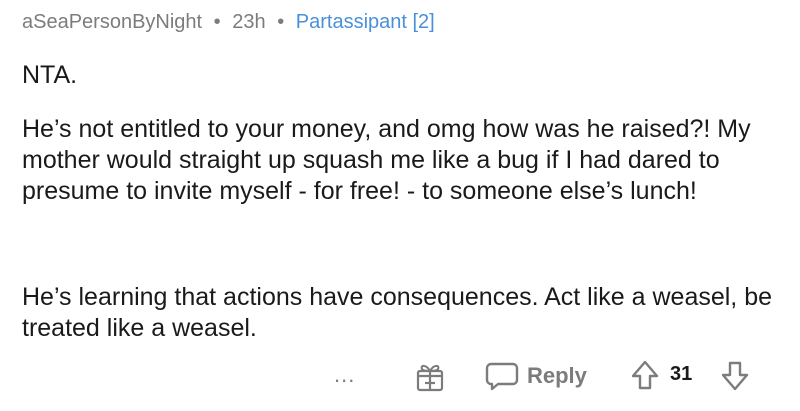 This screenshot has width=800, height=411. I want to click on upvote-button, so click(645, 375).